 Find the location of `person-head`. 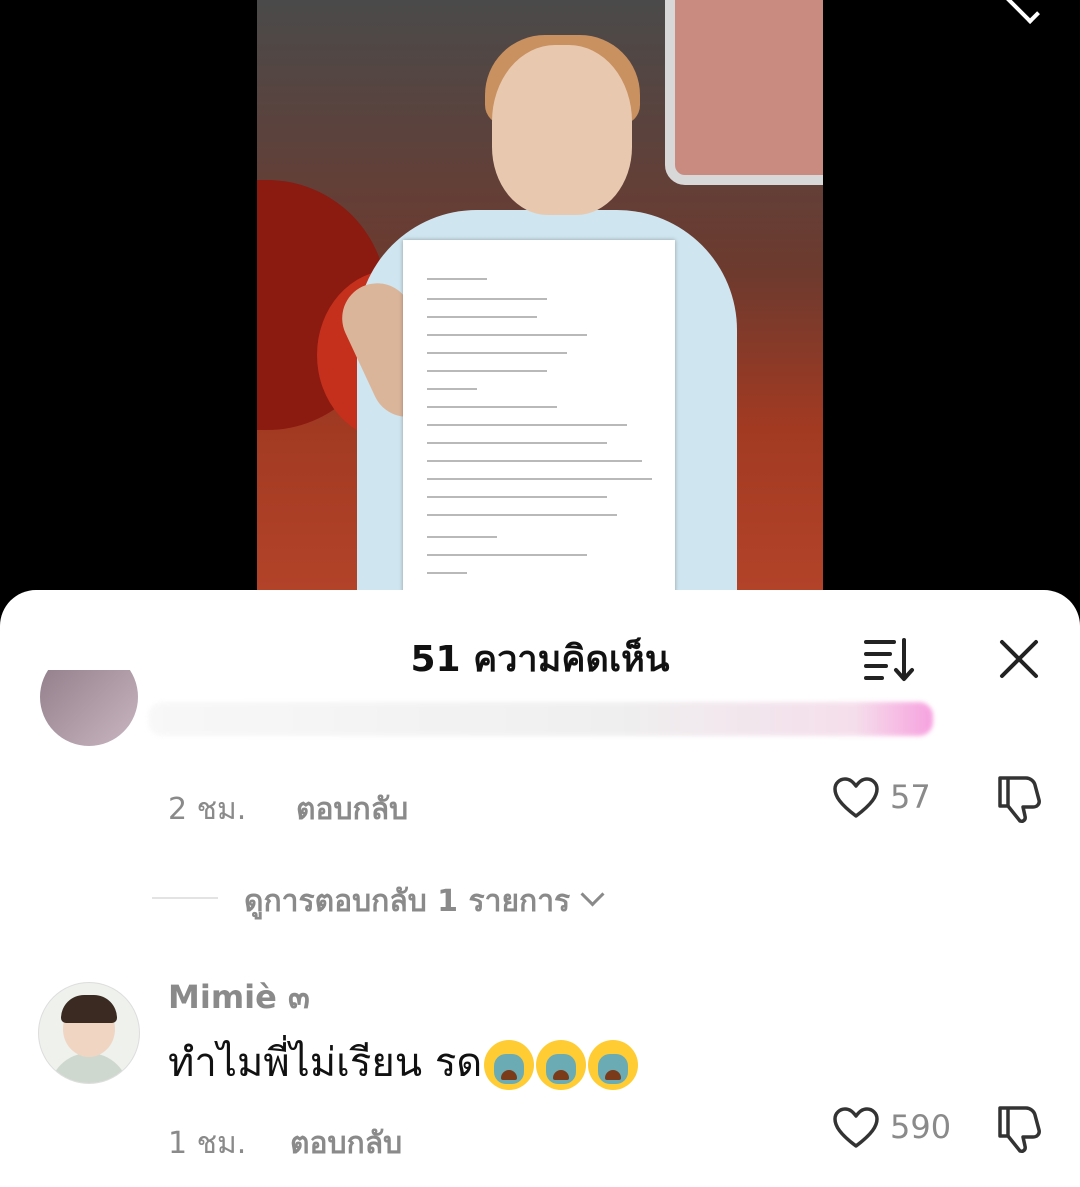

person-head is located at coordinates (562, 130).